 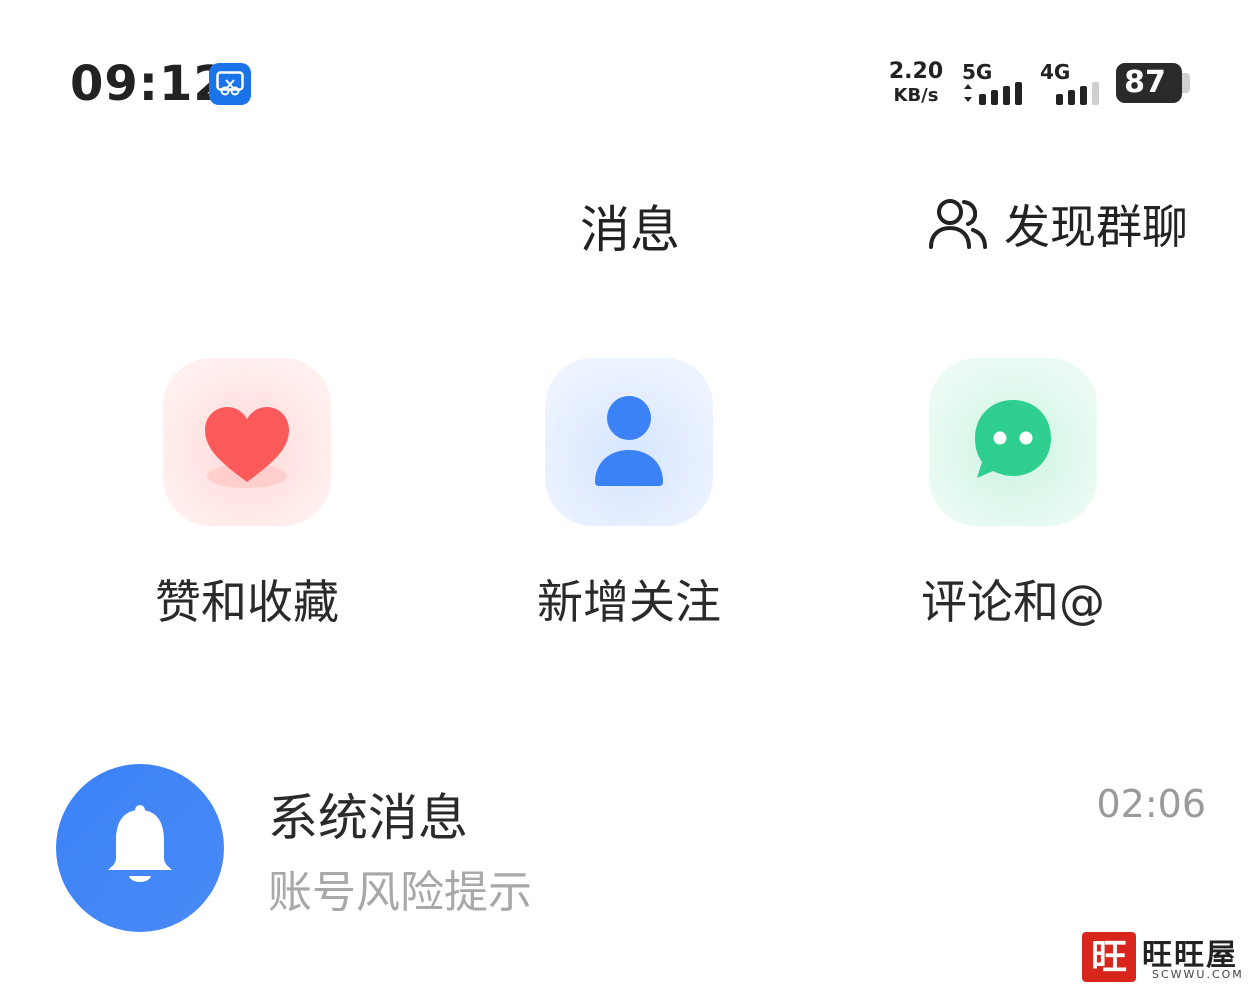 I want to click on signal-4g-label: 4G, so click(x=1055, y=72).